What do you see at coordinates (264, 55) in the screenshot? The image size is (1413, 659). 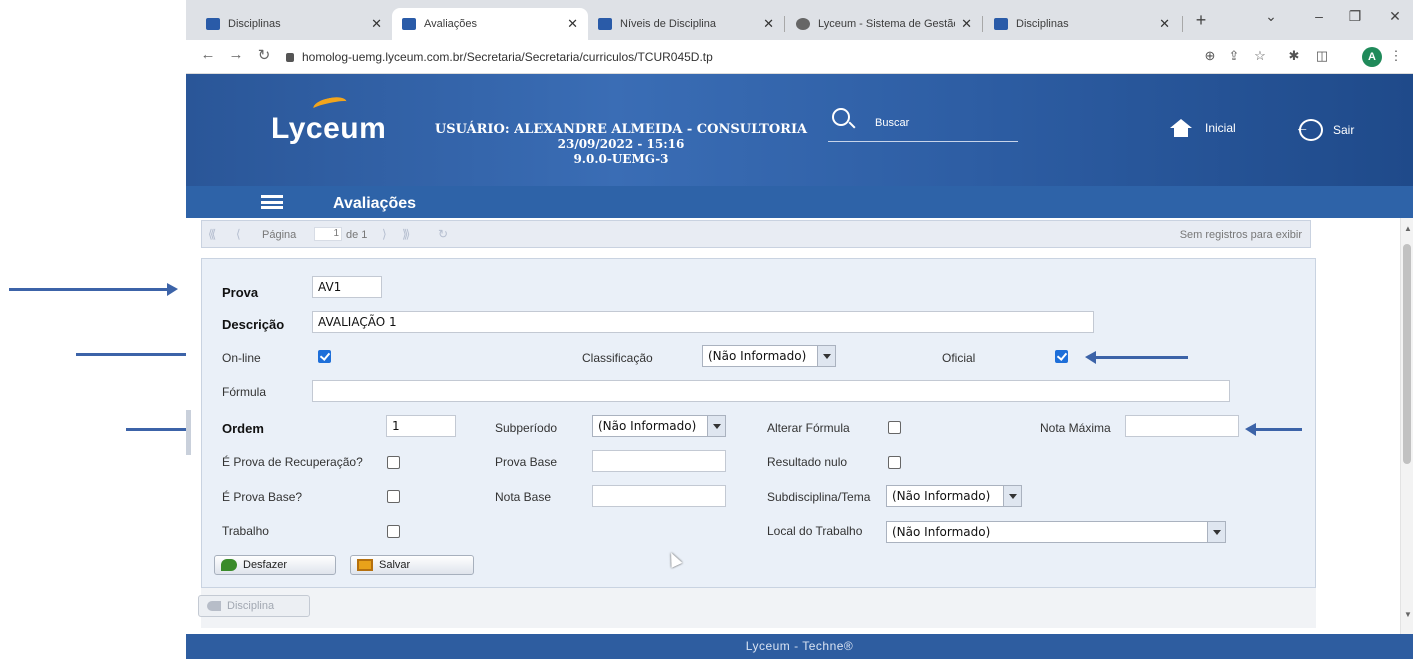 I see `reload-icon: ↻` at bounding box center [264, 55].